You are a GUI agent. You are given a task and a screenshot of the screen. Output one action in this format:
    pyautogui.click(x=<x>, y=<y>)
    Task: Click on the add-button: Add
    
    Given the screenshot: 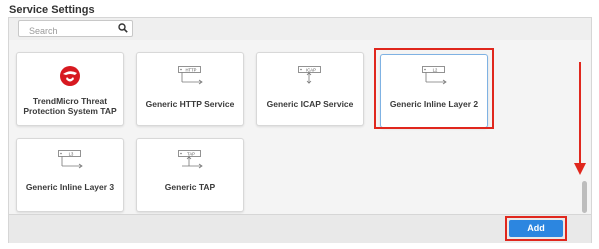 What is the action you would take?
    pyautogui.click(x=536, y=228)
    